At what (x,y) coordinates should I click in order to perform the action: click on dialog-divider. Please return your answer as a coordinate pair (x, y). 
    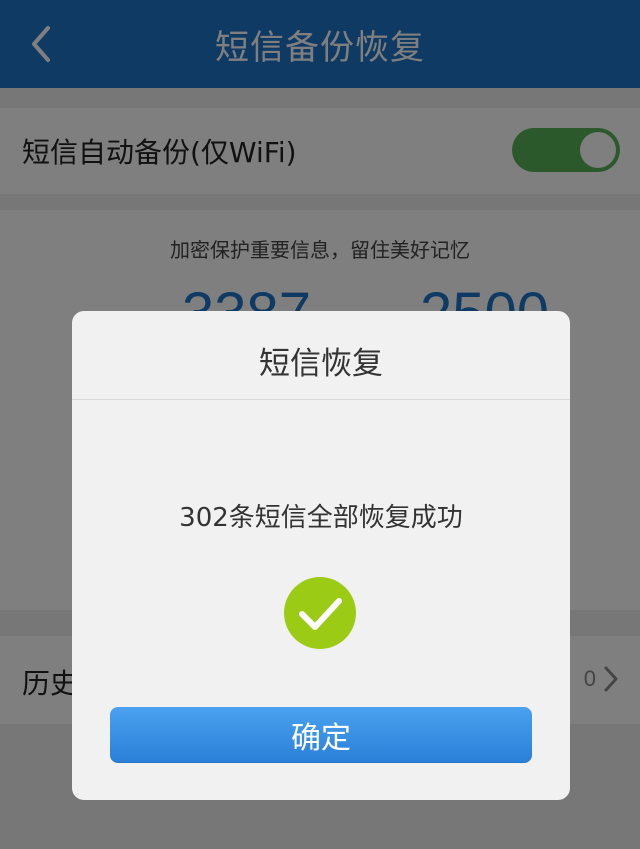
    Looking at the image, I should click on (321, 399).